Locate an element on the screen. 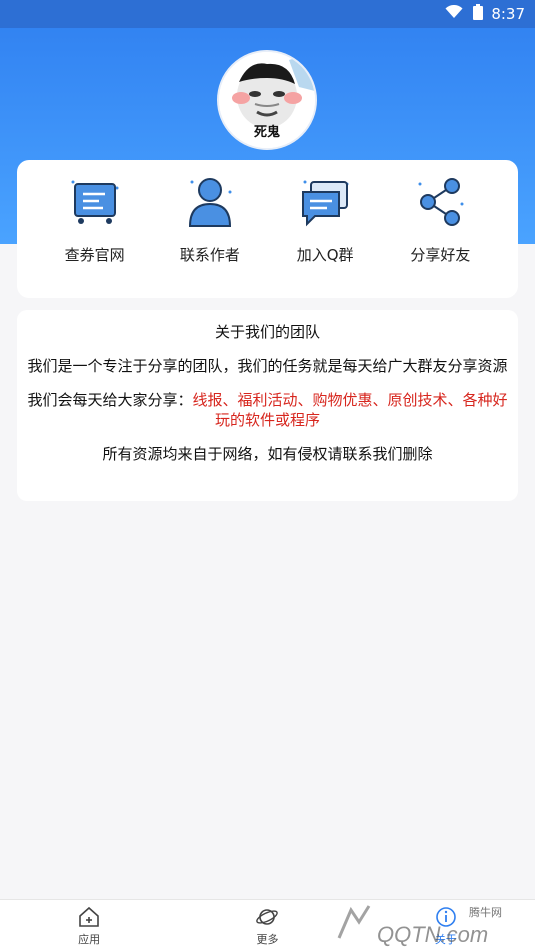 The width and height of the screenshot is (535, 951). bottom-nav: 应用 更多 关于 is located at coordinates (267, 925).